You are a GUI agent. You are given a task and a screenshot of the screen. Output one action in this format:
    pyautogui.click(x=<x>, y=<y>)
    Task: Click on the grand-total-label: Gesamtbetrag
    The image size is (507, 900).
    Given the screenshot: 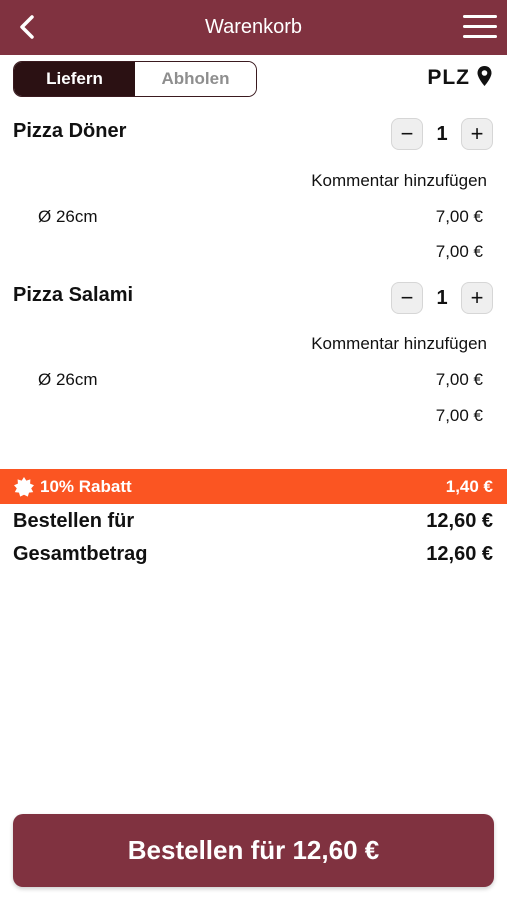 What is the action you would take?
    pyautogui.click(x=80, y=554)
    